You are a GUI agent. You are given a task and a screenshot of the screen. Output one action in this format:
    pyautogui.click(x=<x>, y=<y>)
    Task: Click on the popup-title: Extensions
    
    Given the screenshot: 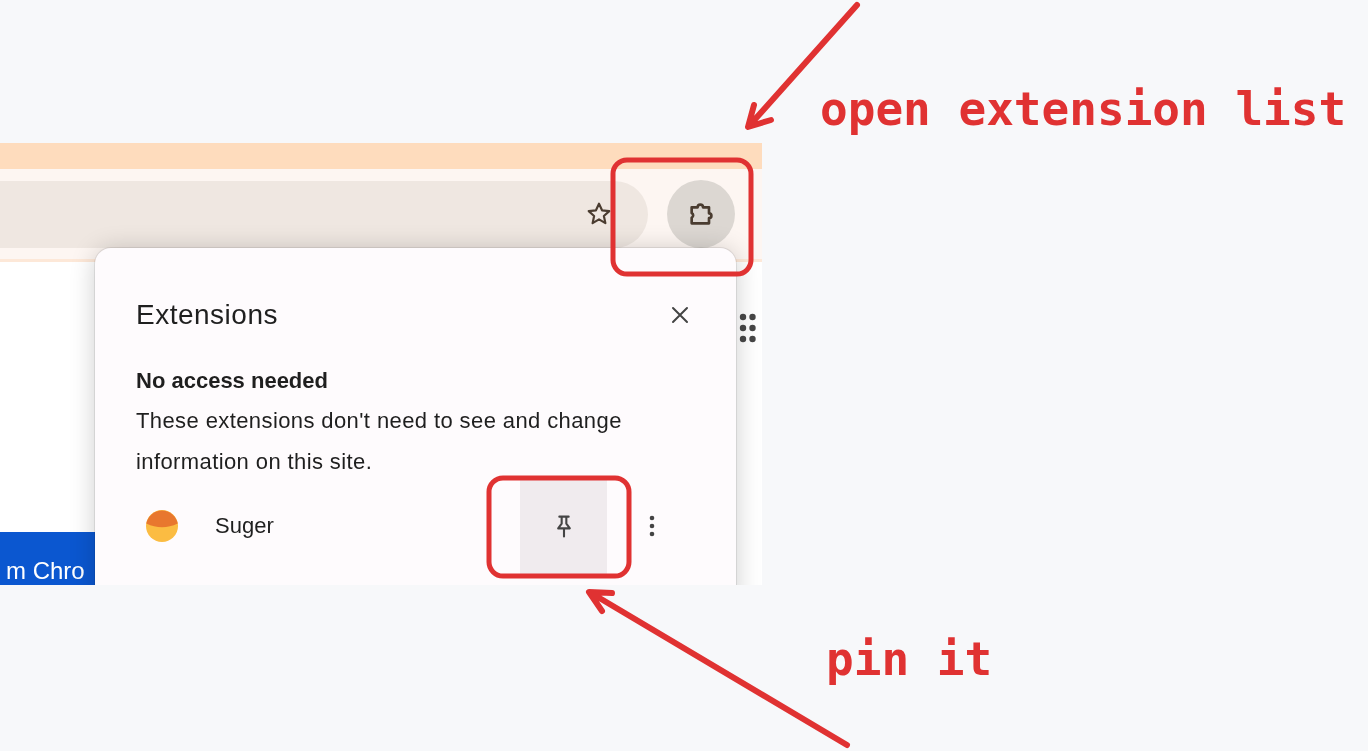 What is the action you would take?
    pyautogui.click(x=207, y=315)
    